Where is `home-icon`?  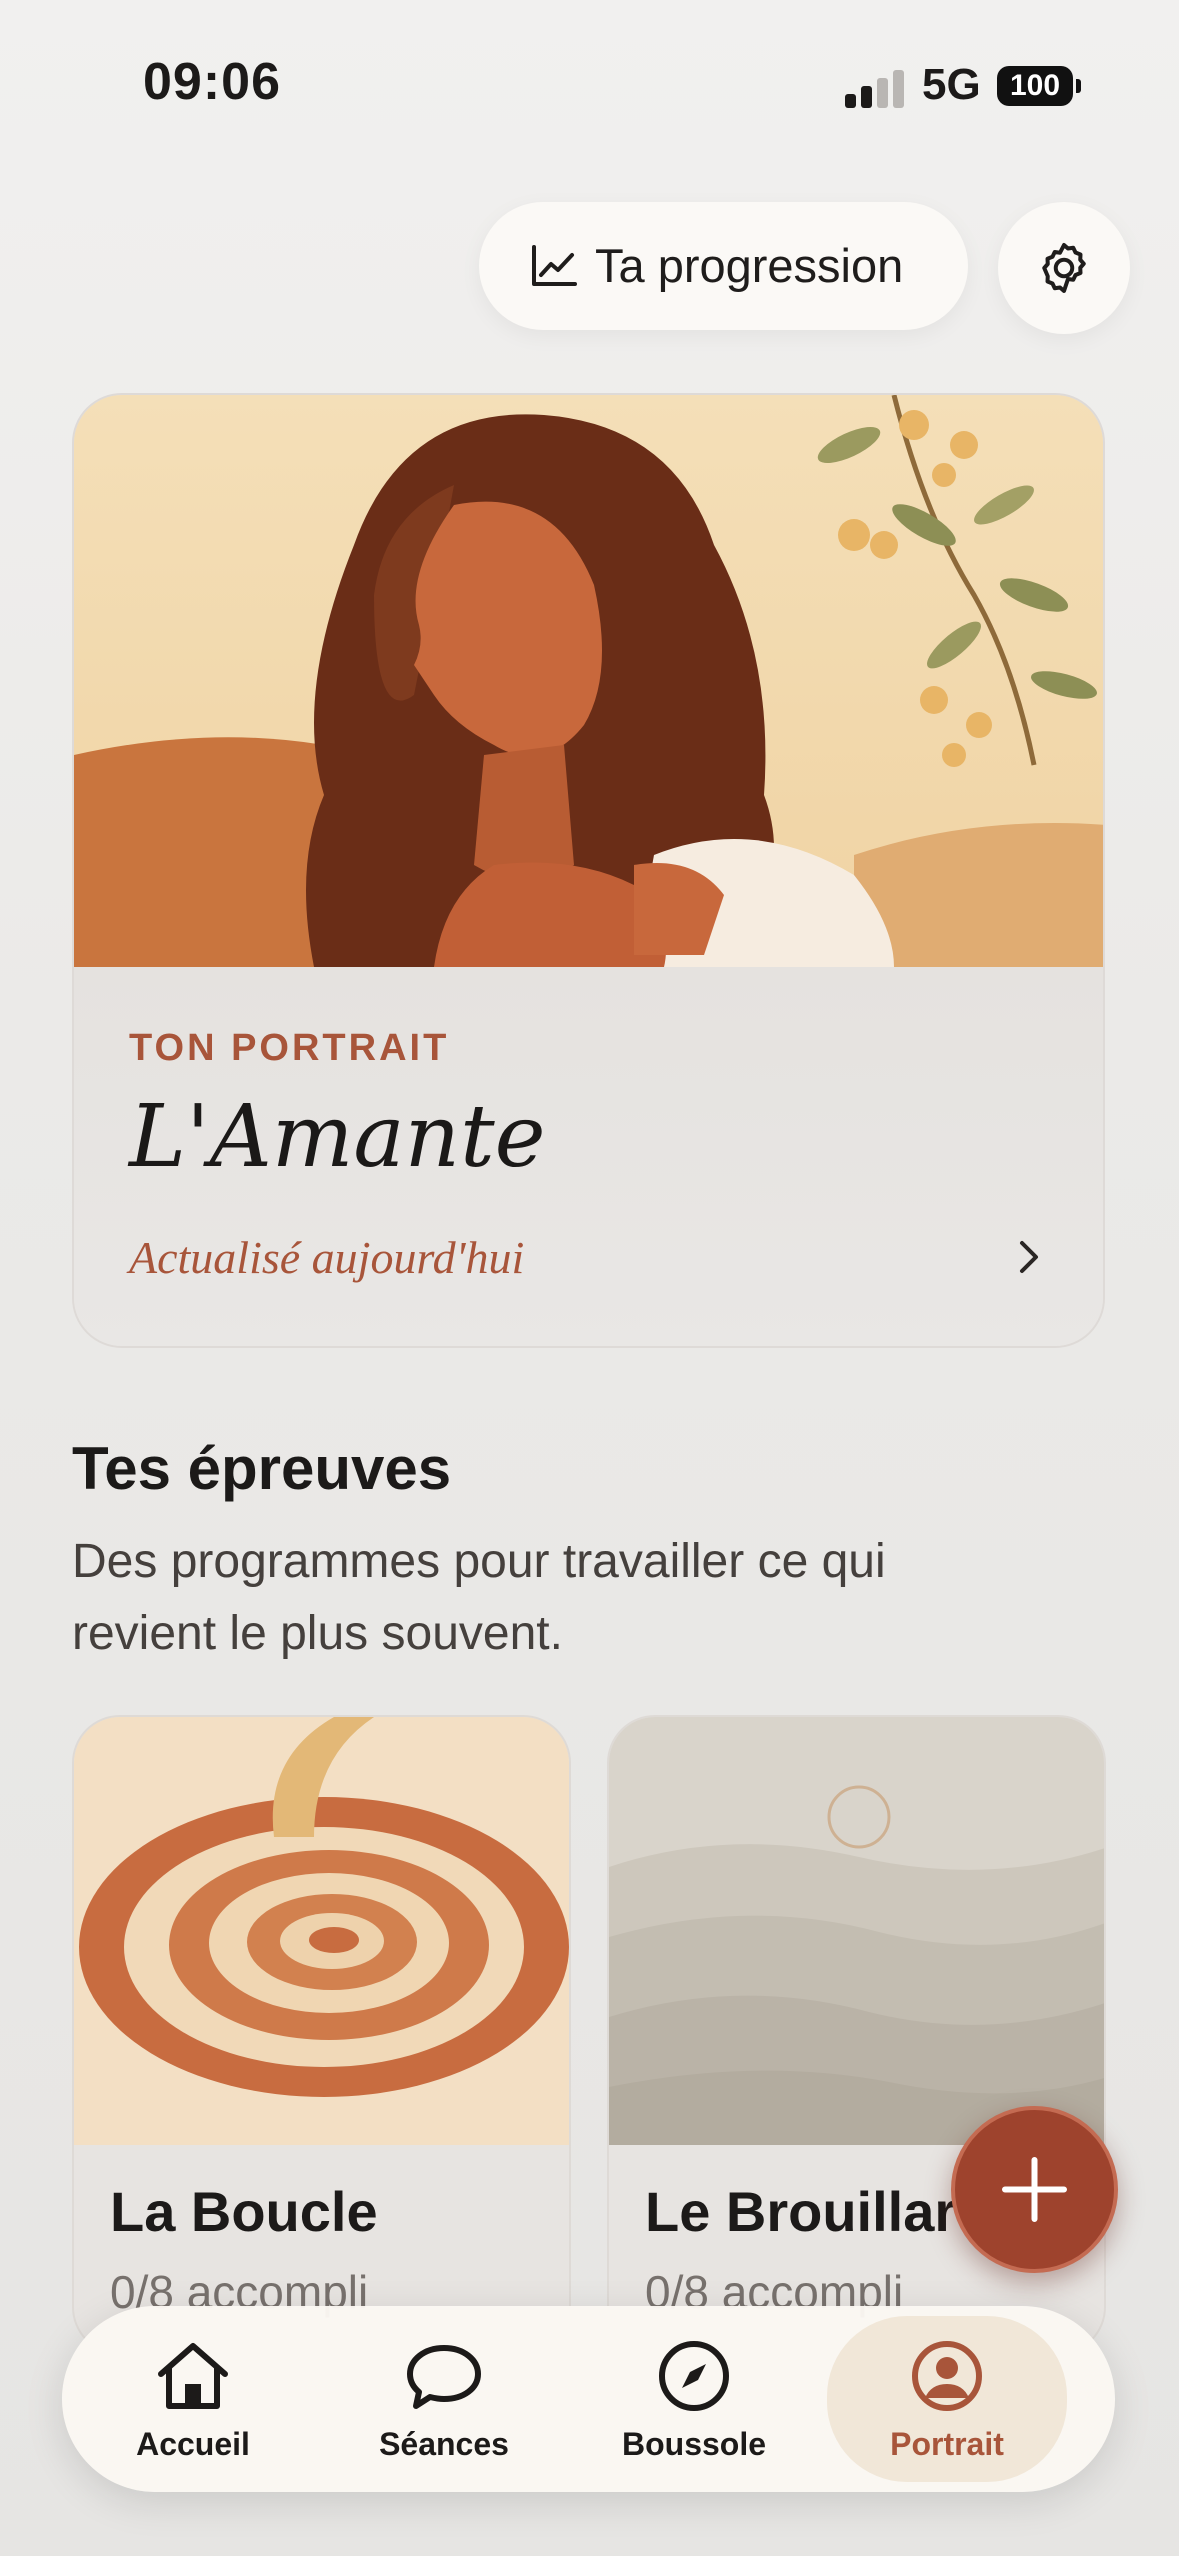
home-icon is located at coordinates (193, 2376).